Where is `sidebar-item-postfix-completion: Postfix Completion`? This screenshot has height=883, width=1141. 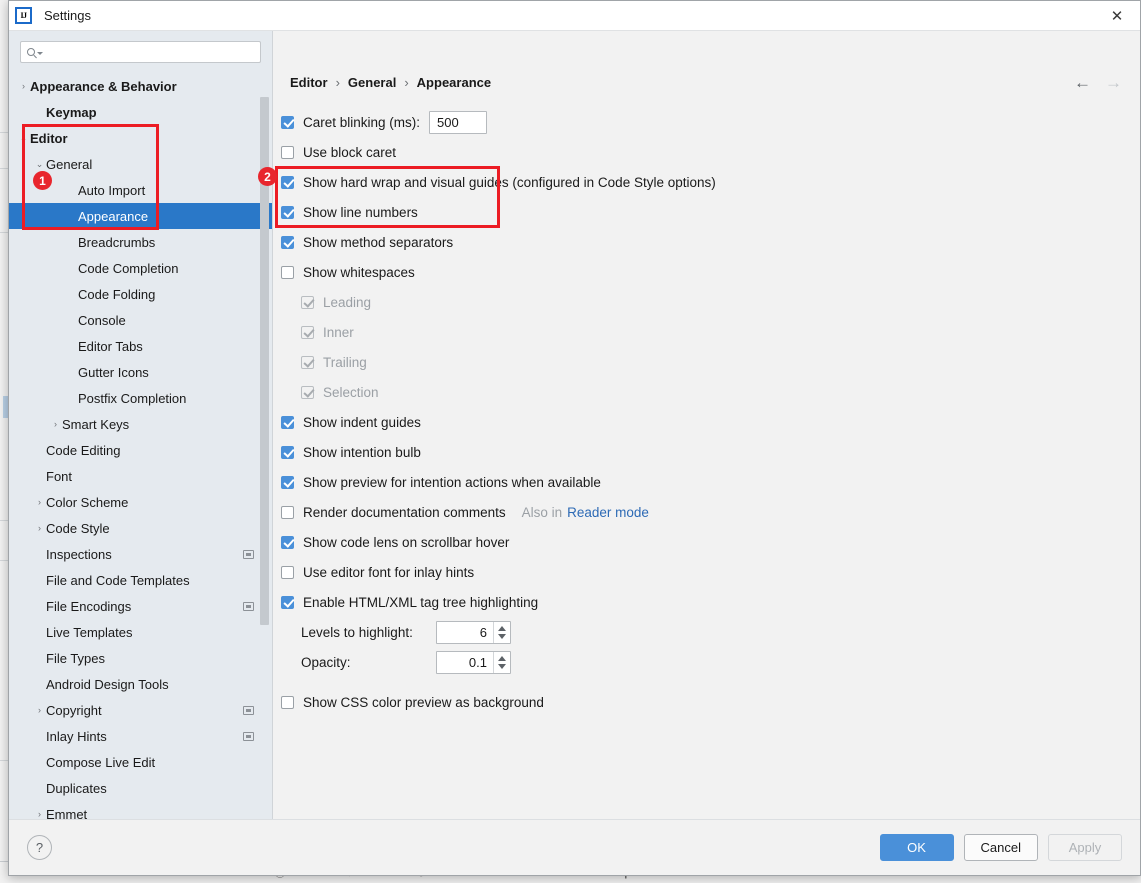 sidebar-item-postfix-completion: Postfix Completion is located at coordinates (140, 398).